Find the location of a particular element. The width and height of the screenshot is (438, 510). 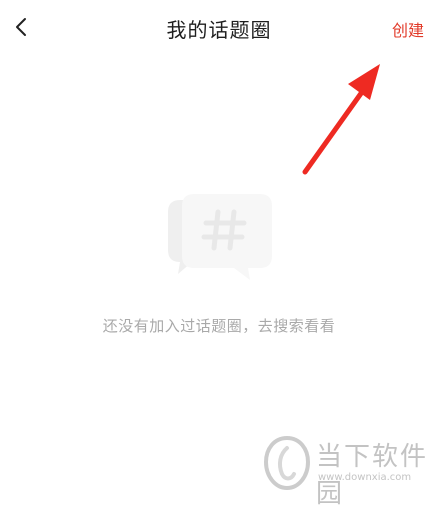

hashtag-bubble-icon is located at coordinates (220, 237).